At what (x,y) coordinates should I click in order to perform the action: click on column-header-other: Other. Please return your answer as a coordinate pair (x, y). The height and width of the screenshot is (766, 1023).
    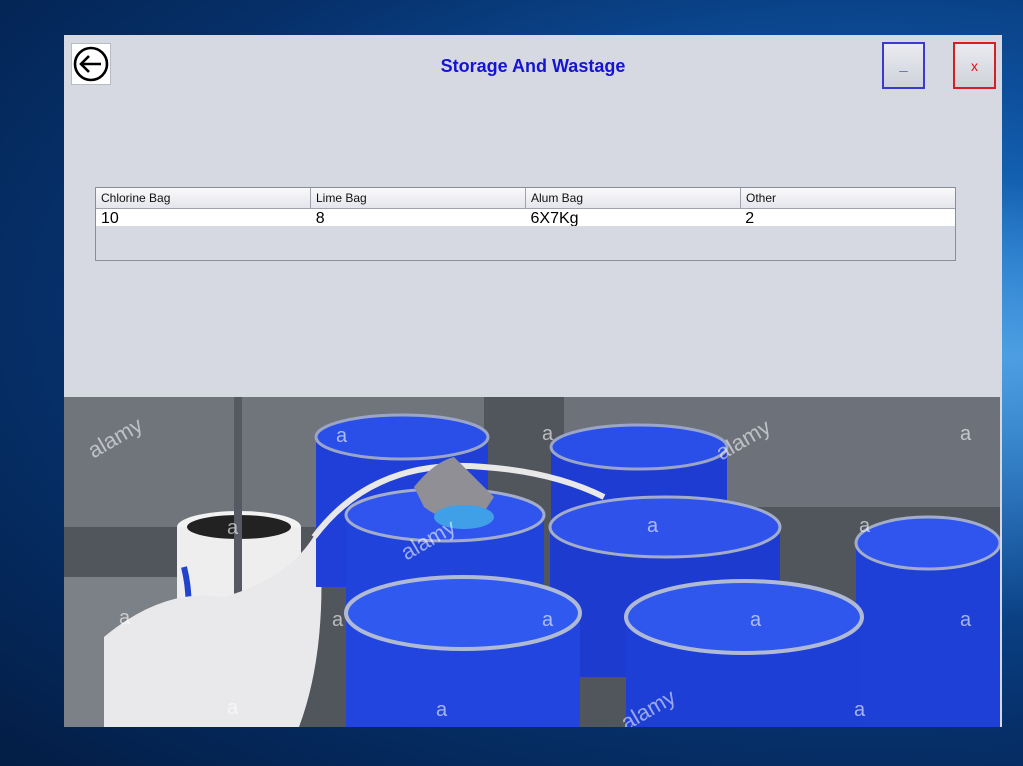
    Looking at the image, I should click on (848, 198).